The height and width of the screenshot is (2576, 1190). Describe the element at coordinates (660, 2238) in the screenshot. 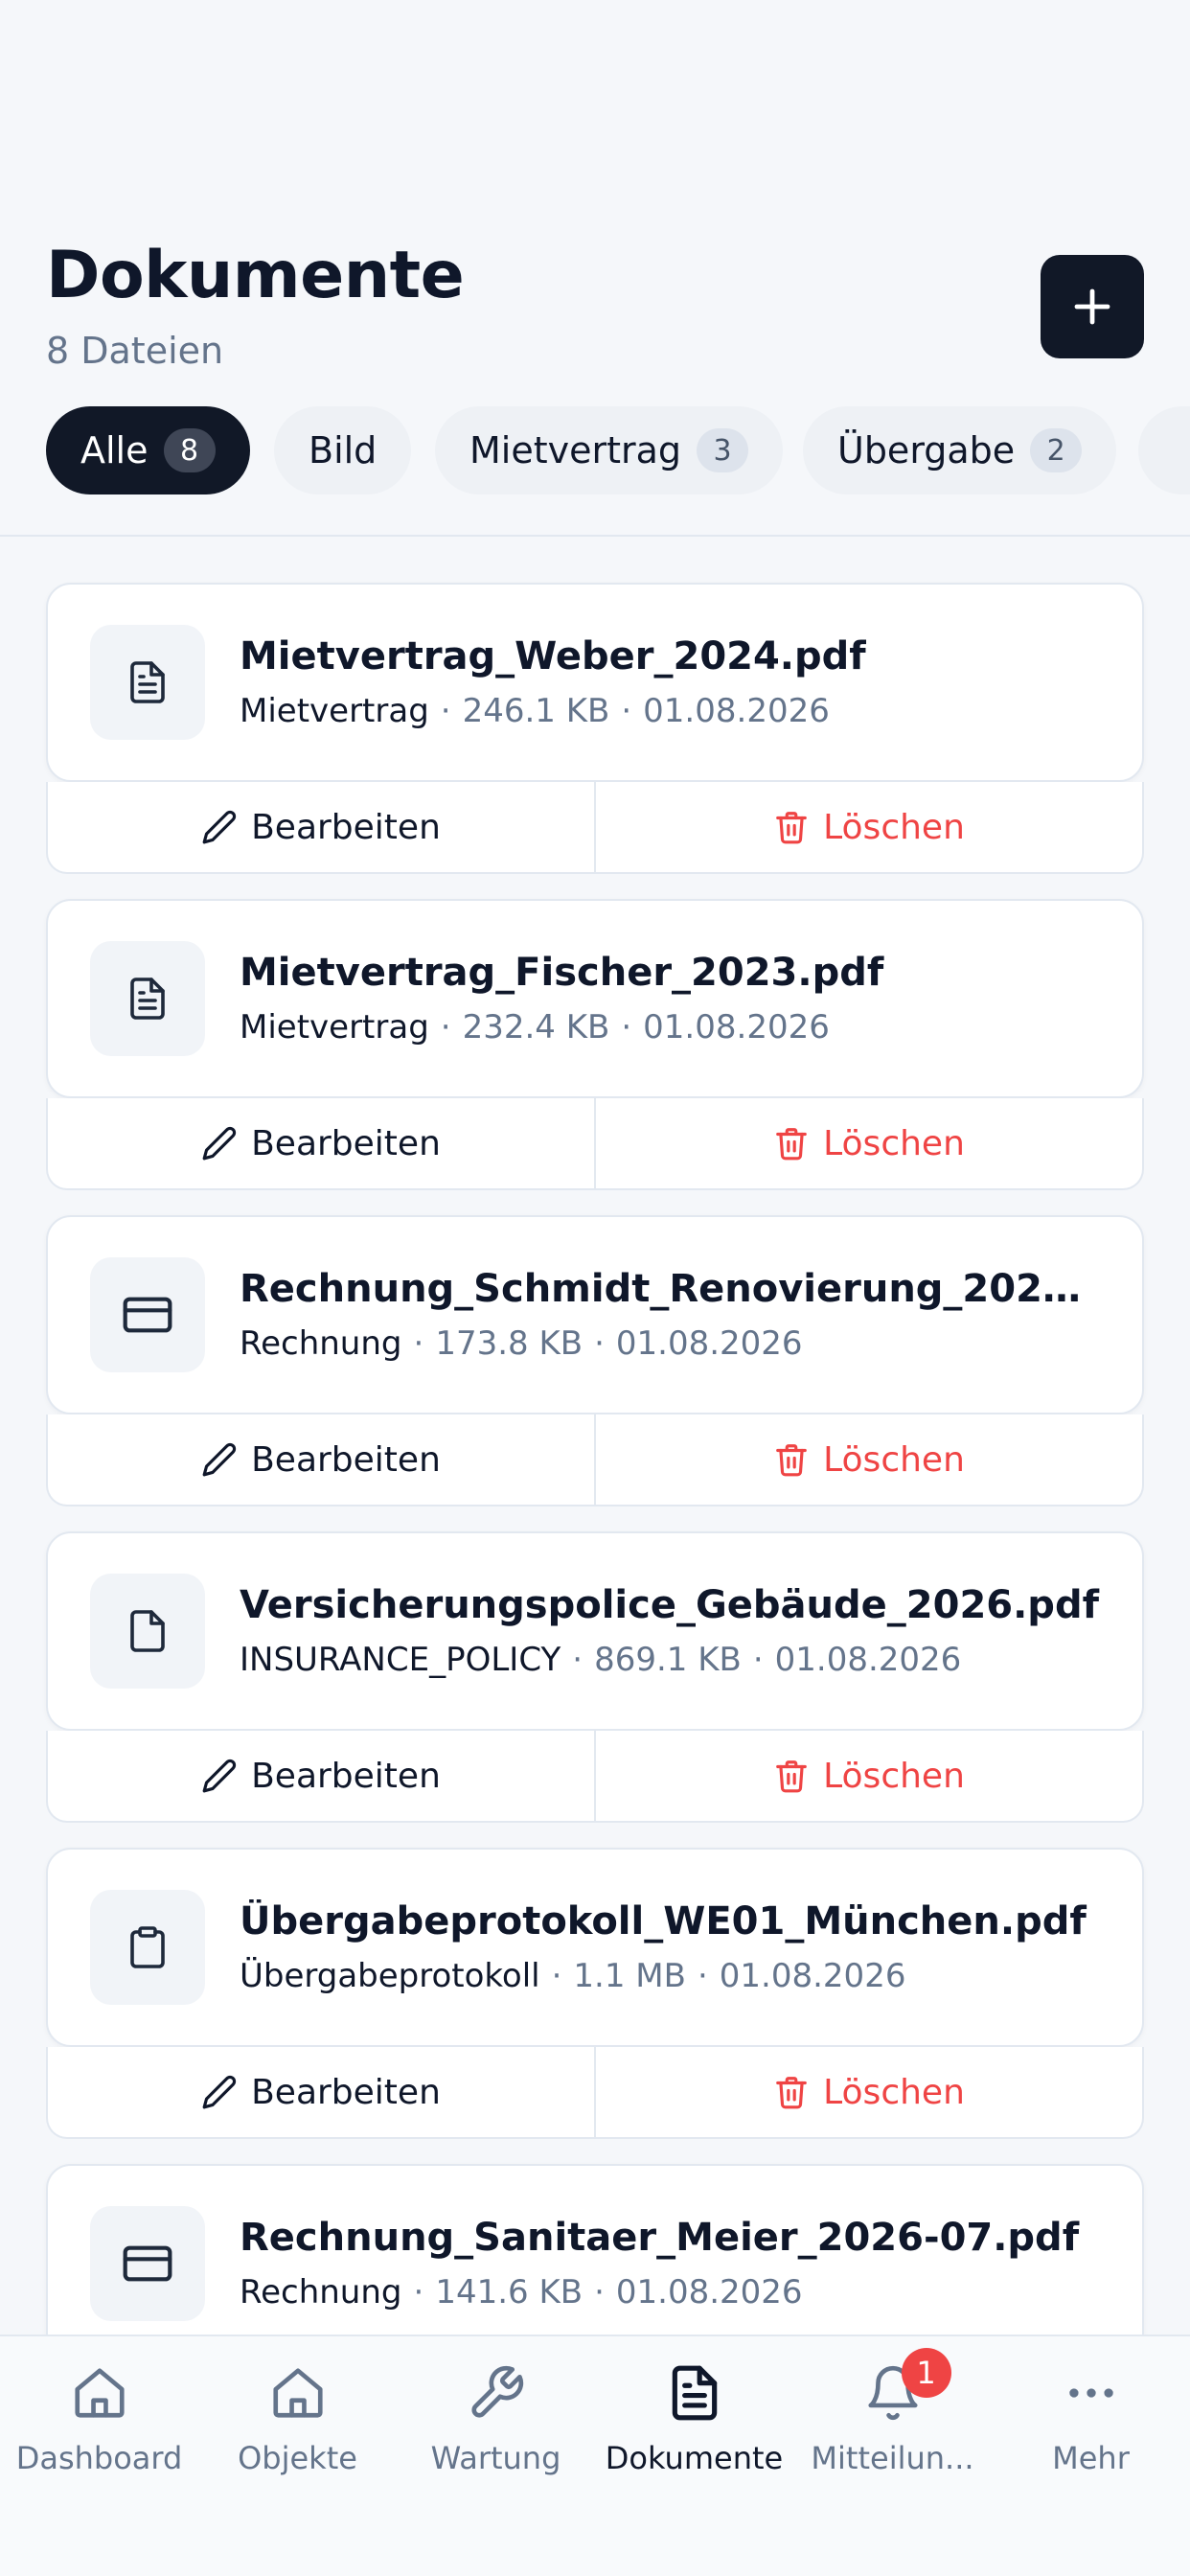

I see `document-name: Rechnung_Sanitaer_Meier_2026-07.pdf` at that location.